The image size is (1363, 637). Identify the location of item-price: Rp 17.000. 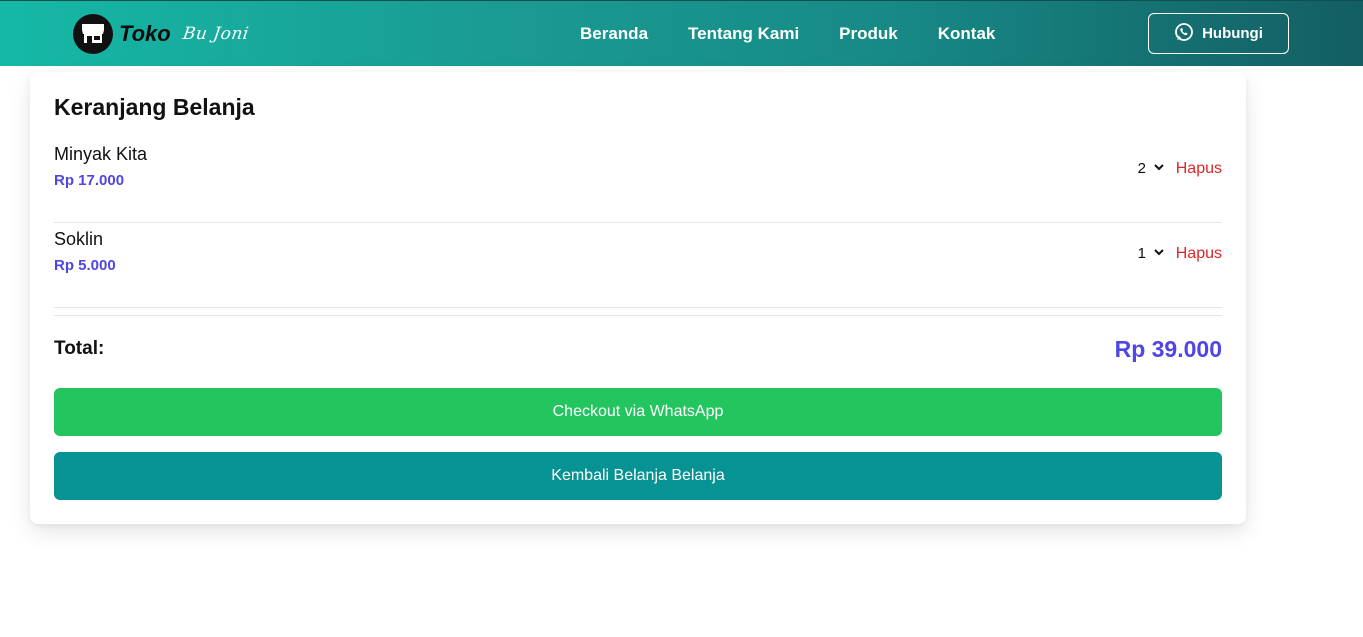
(89, 180).